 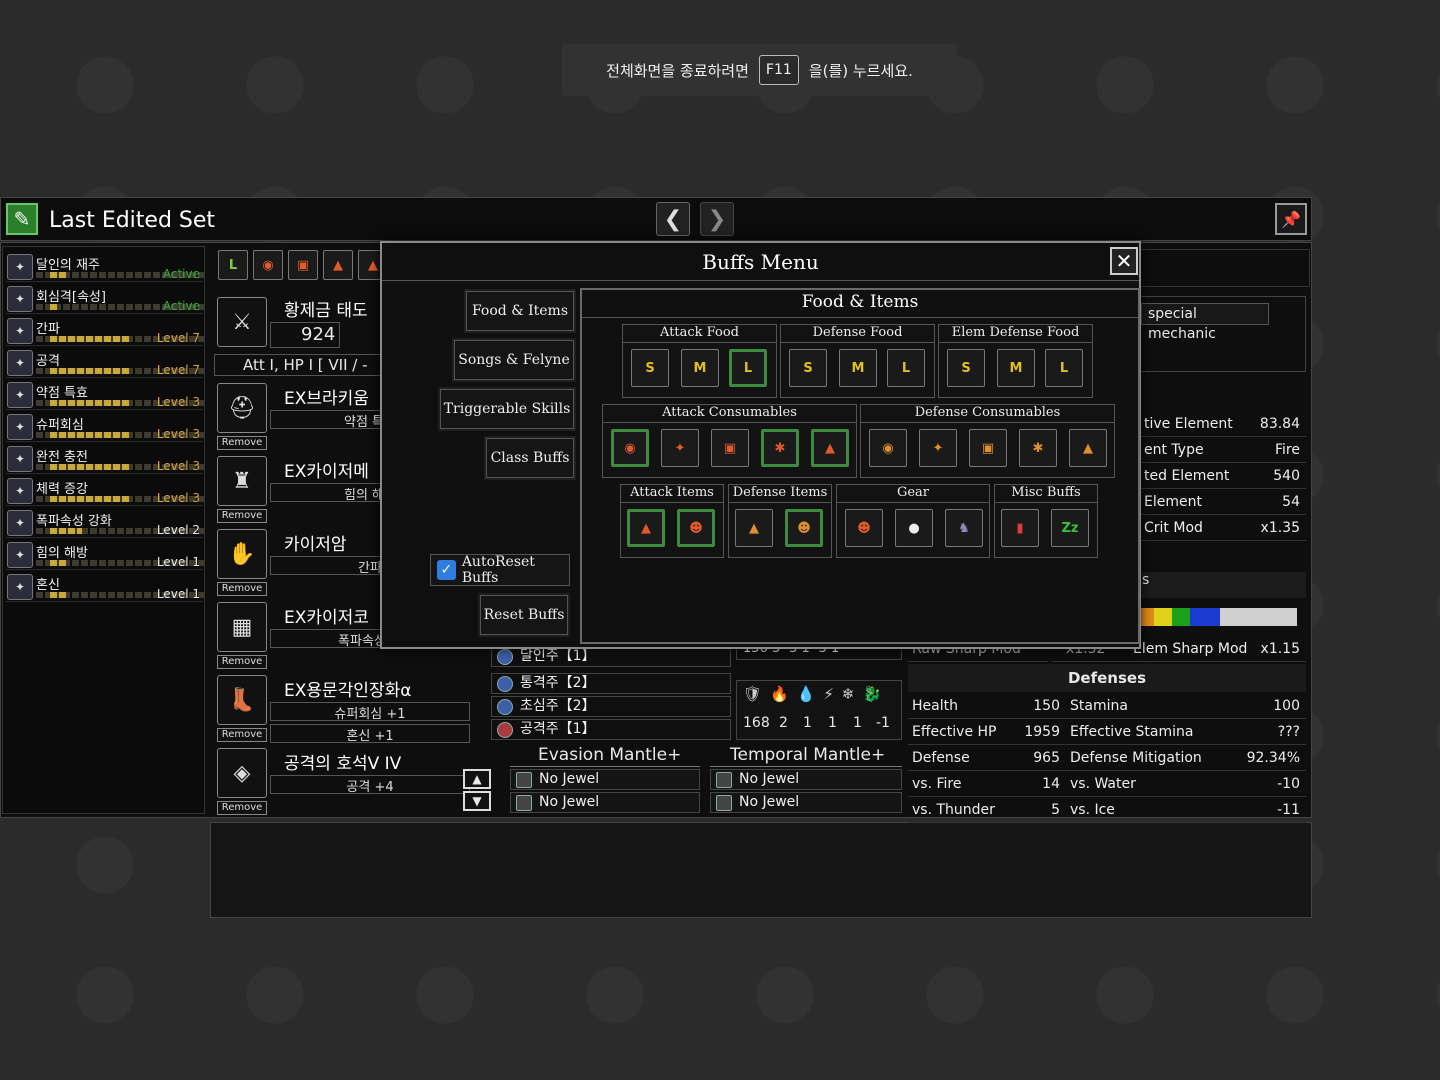 What do you see at coordinates (1038, 448) in the screenshot?
I see `adamant-pill-icon: ✱` at bounding box center [1038, 448].